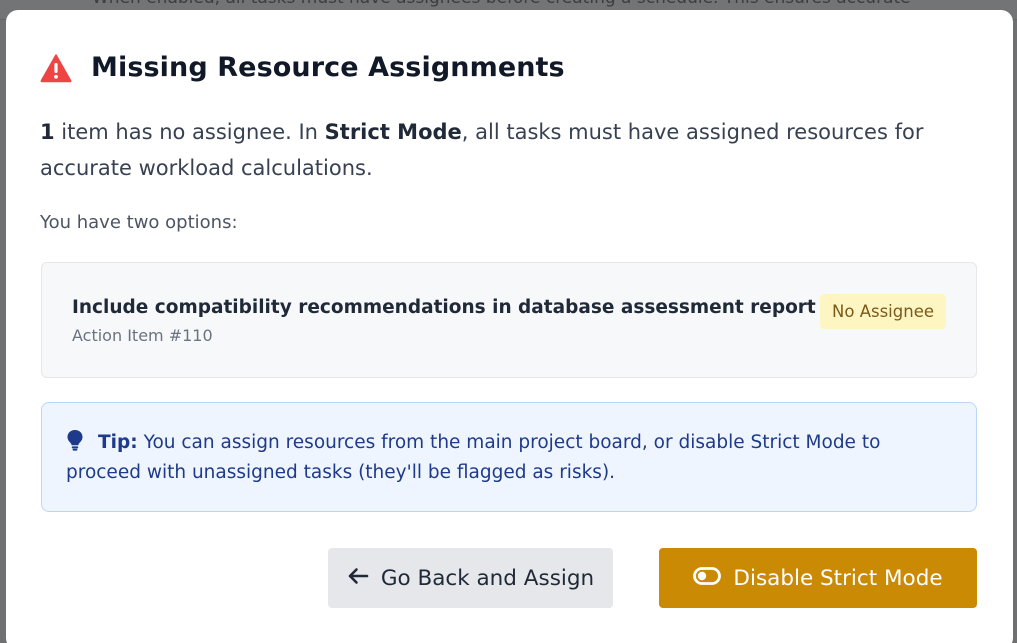 The image size is (1017, 643). I want to click on warning-triangle-icon, so click(56, 68).